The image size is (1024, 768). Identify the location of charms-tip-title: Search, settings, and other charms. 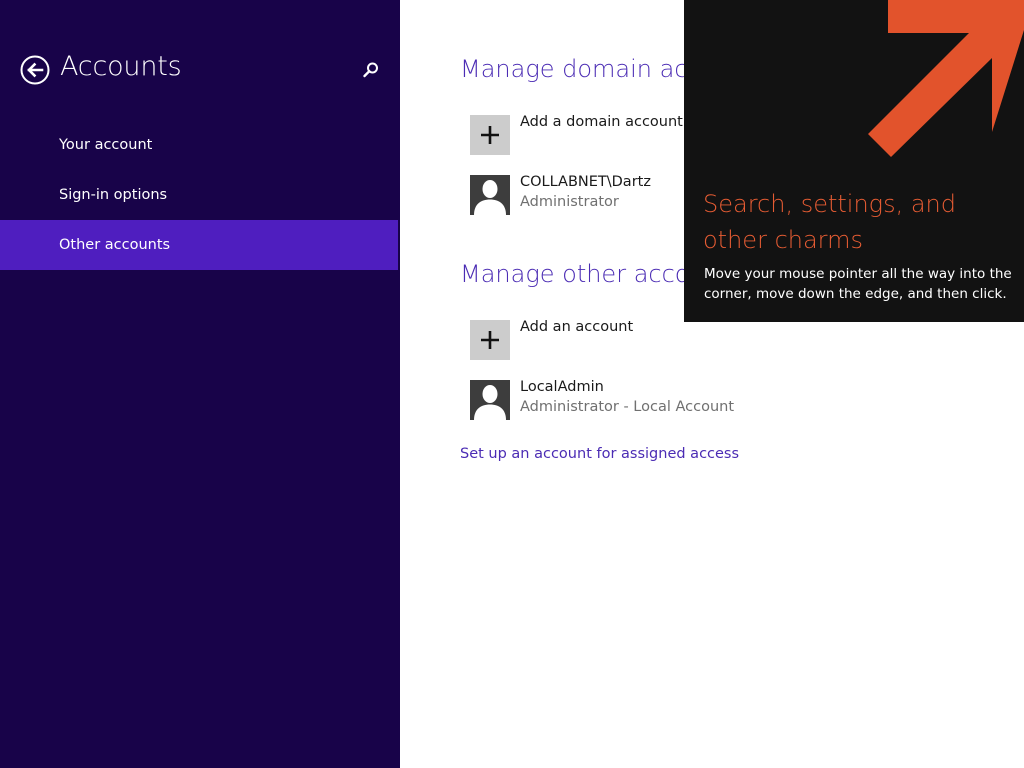
(829, 222).